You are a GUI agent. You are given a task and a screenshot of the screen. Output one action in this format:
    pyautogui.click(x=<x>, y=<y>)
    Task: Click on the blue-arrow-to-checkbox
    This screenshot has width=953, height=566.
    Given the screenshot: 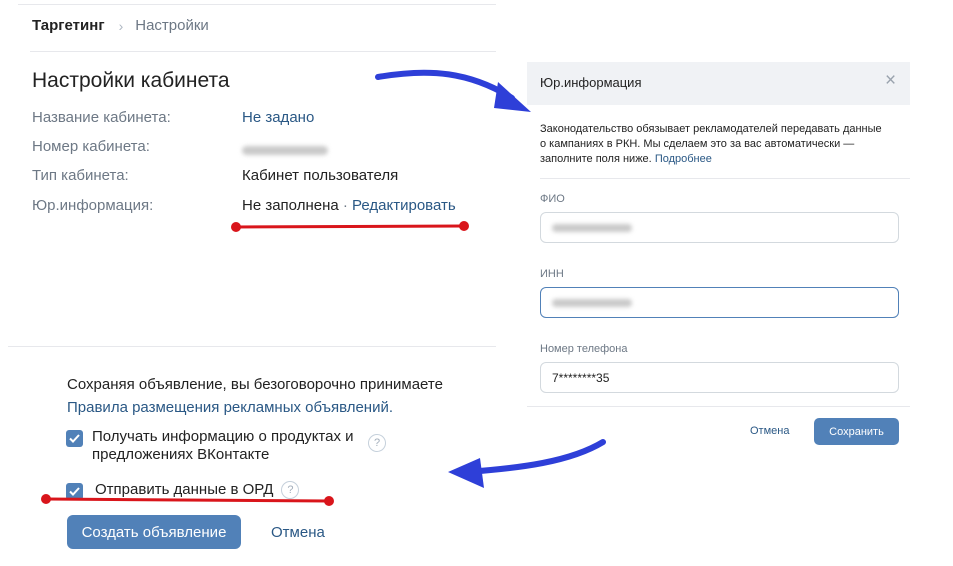 What is the action you would take?
    pyautogui.click(x=527, y=463)
    